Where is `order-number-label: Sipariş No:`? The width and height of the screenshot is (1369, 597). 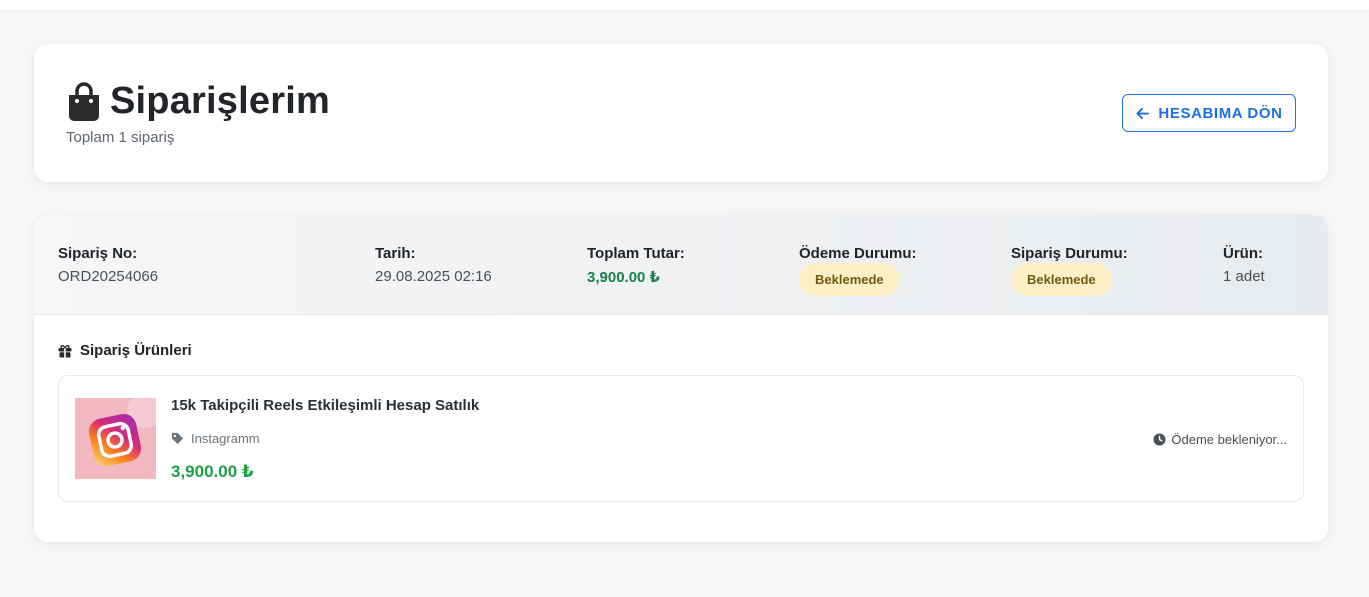 order-number-label: Sipariş No: is located at coordinates (98, 253).